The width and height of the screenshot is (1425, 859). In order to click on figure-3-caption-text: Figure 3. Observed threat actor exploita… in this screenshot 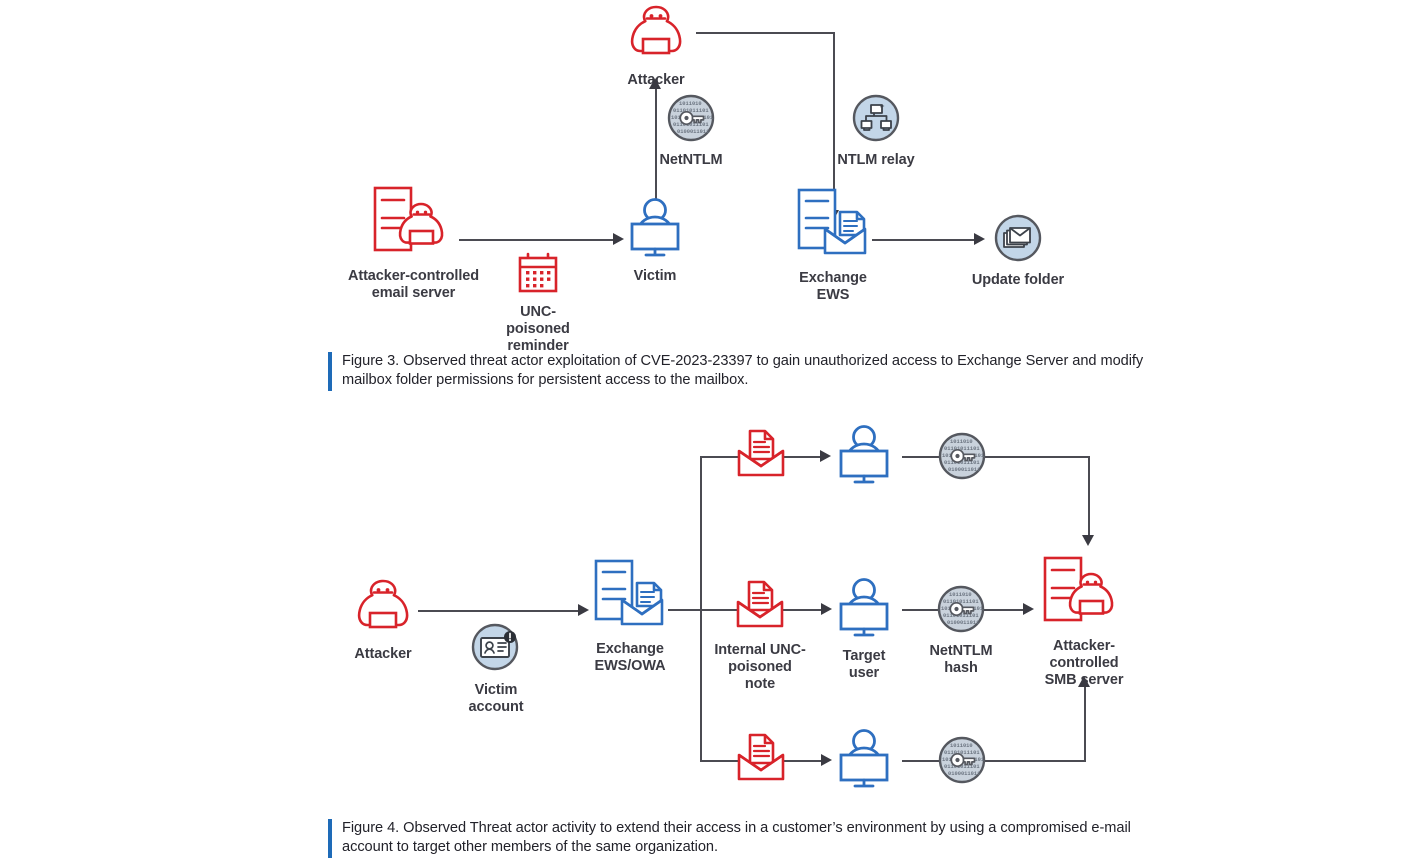, I will do `click(743, 371)`.